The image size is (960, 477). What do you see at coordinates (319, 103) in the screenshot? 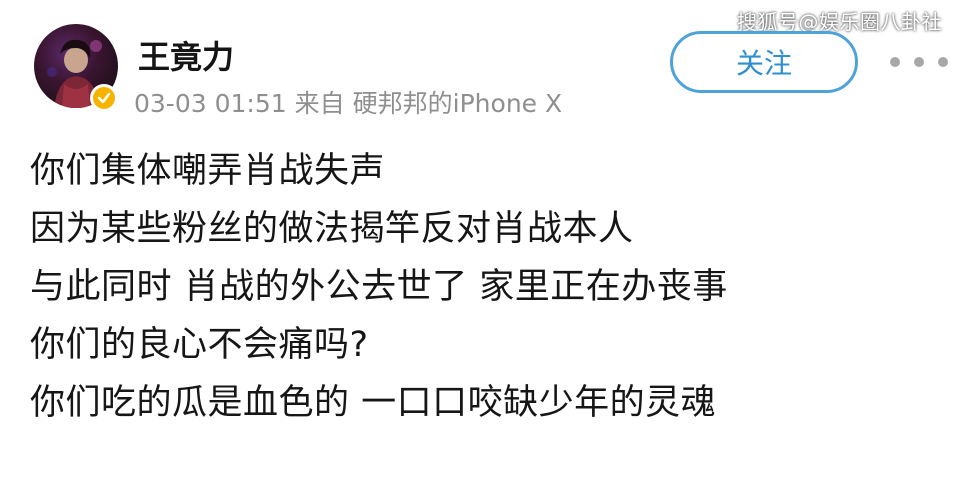
I see `source-prefix: 来自` at bounding box center [319, 103].